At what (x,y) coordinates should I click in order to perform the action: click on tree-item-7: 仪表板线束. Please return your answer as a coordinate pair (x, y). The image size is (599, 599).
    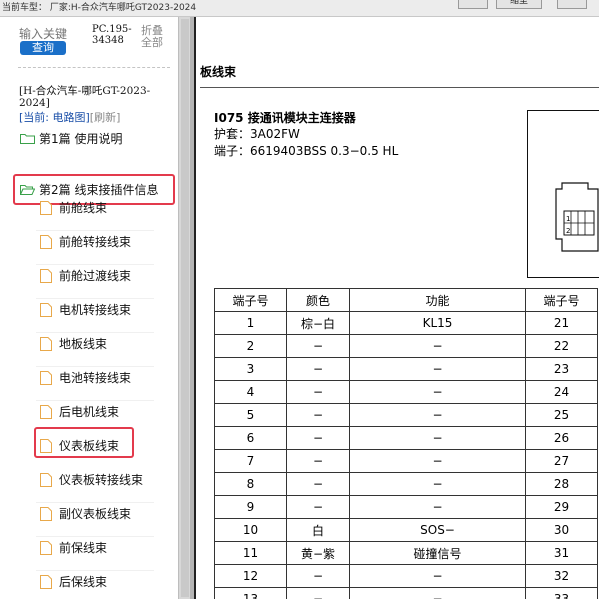
    Looking at the image, I should click on (100, 446).